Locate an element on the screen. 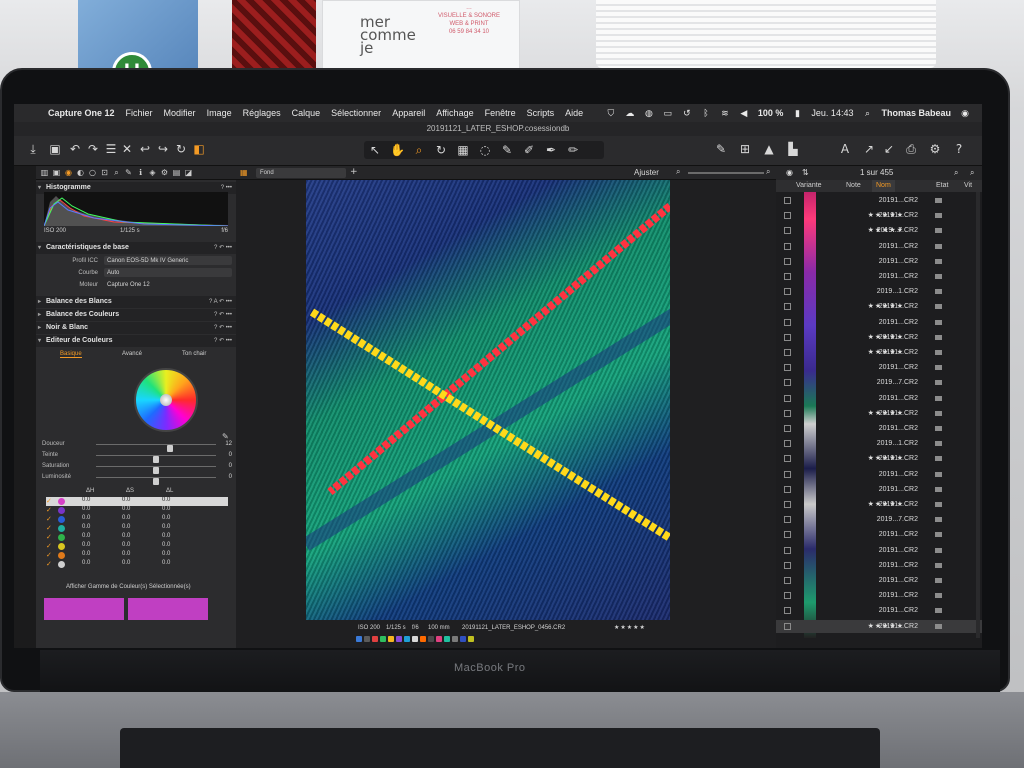  slider-luminosite: Luminosité 0 is located at coordinates (136, 479).